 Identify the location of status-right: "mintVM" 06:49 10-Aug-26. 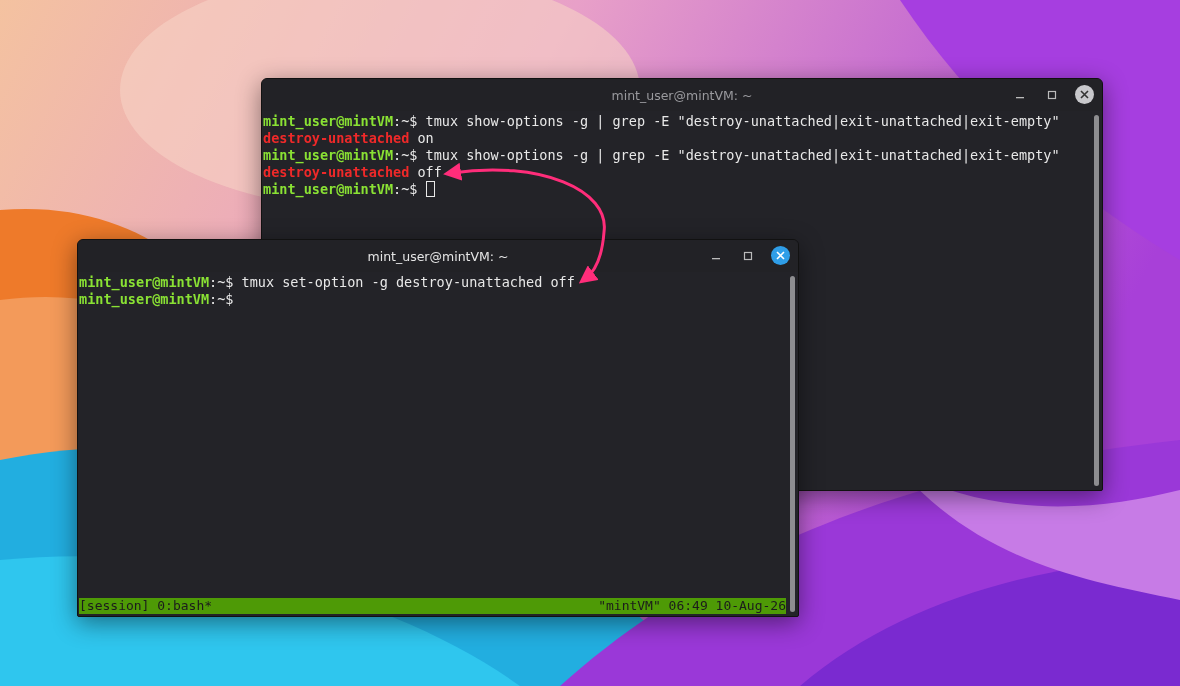
(692, 606).